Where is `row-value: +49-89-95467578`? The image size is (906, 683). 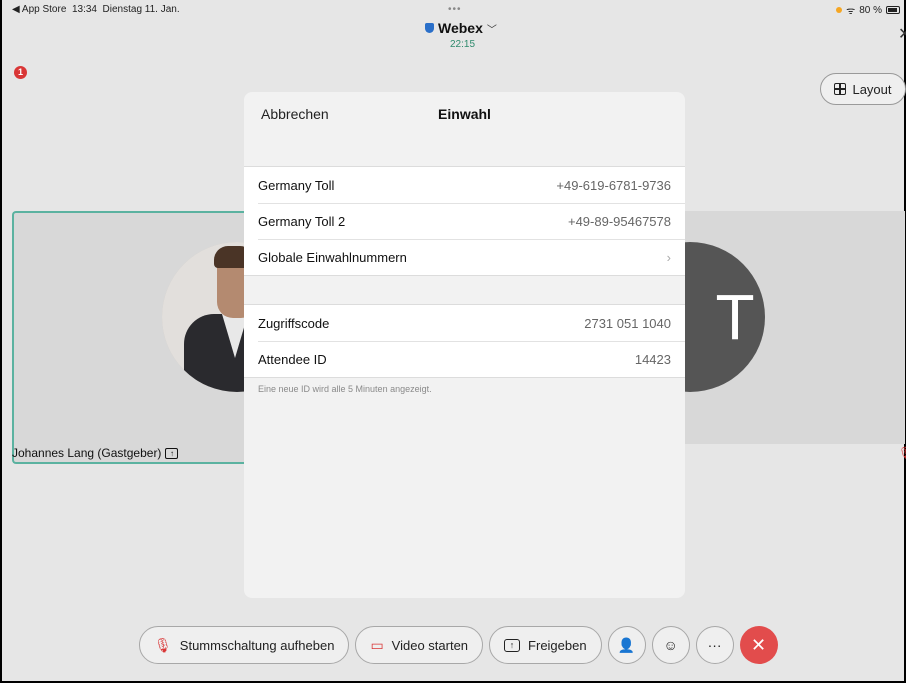
row-value: +49-89-95467578 is located at coordinates (619, 221).